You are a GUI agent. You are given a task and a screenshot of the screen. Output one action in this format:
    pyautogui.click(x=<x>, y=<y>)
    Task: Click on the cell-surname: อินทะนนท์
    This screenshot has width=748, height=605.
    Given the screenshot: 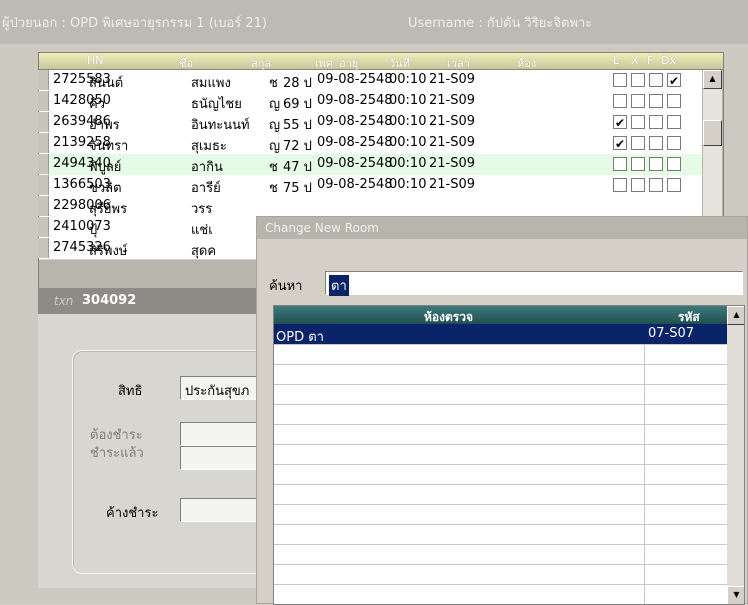 What is the action you would take?
    pyautogui.click(x=220, y=125)
    